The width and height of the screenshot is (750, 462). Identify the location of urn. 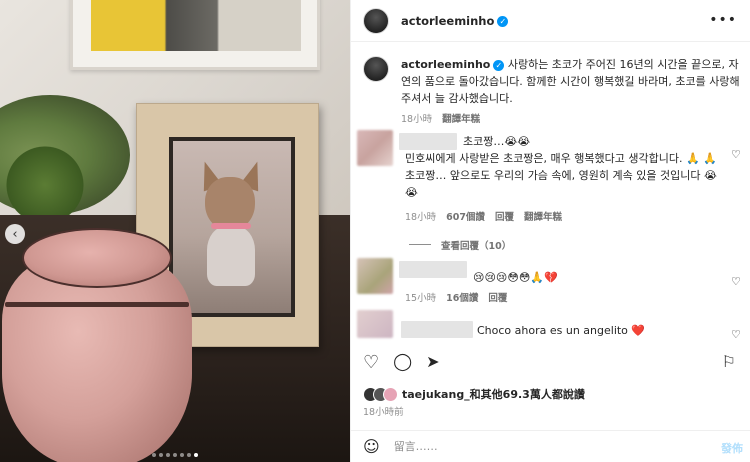
(97, 345).